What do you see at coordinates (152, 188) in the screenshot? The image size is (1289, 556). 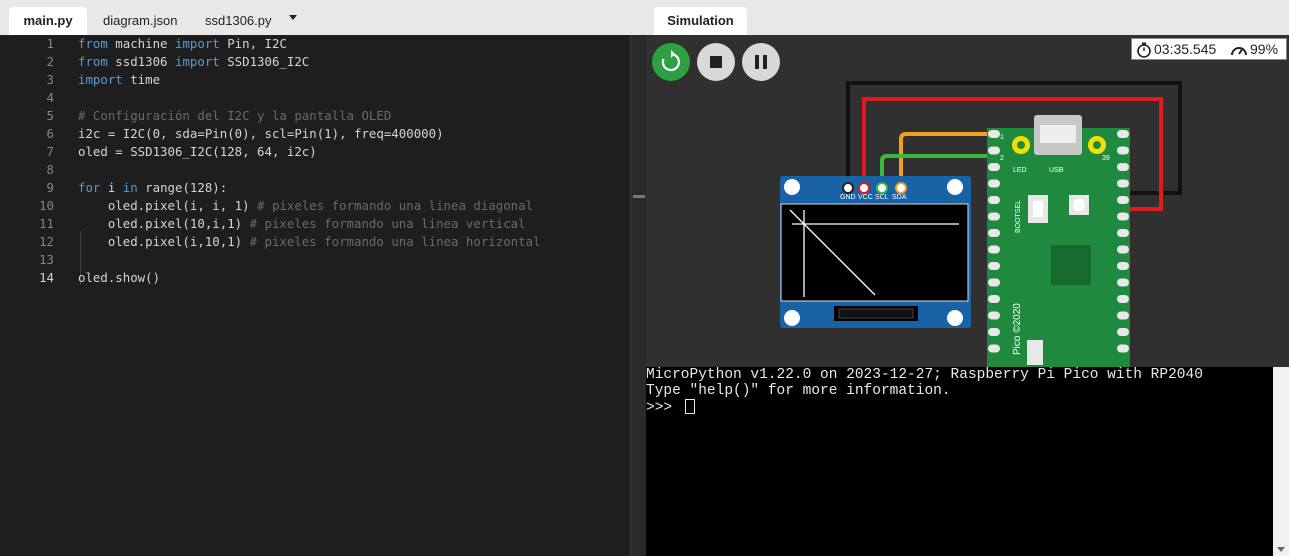 I see `code-text: for i in range(128):` at bounding box center [152, 188].